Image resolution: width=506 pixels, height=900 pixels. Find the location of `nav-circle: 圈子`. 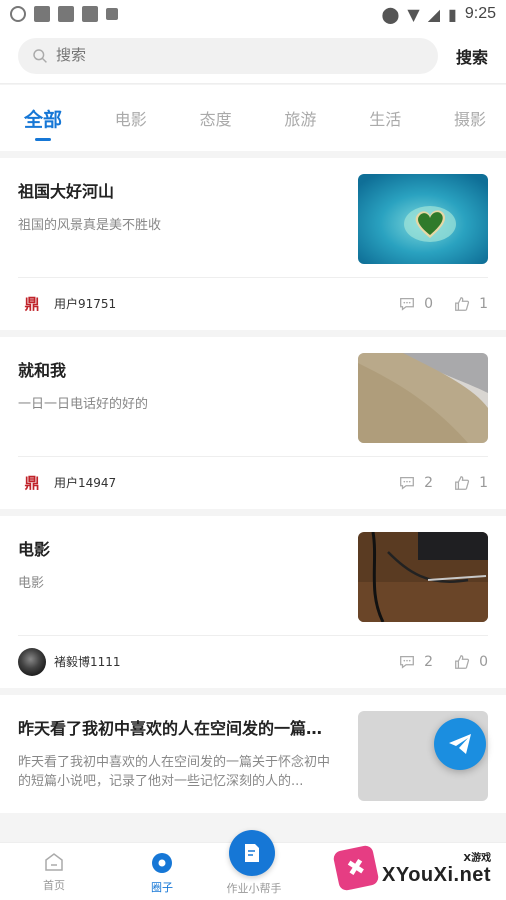

nav-circle: 圈子 is located at coordinates (162, 871).